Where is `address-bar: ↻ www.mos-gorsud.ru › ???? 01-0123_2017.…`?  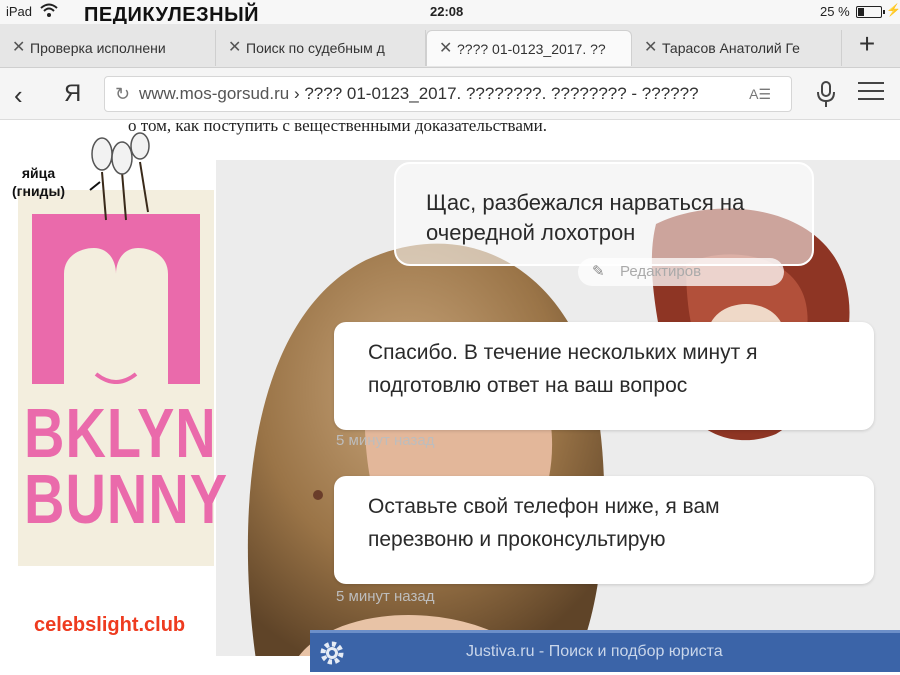
address-bar: ↻ www.mos-gorsud.ru › ???? 01-0123_2017.… is located at coordinates (448, 94).